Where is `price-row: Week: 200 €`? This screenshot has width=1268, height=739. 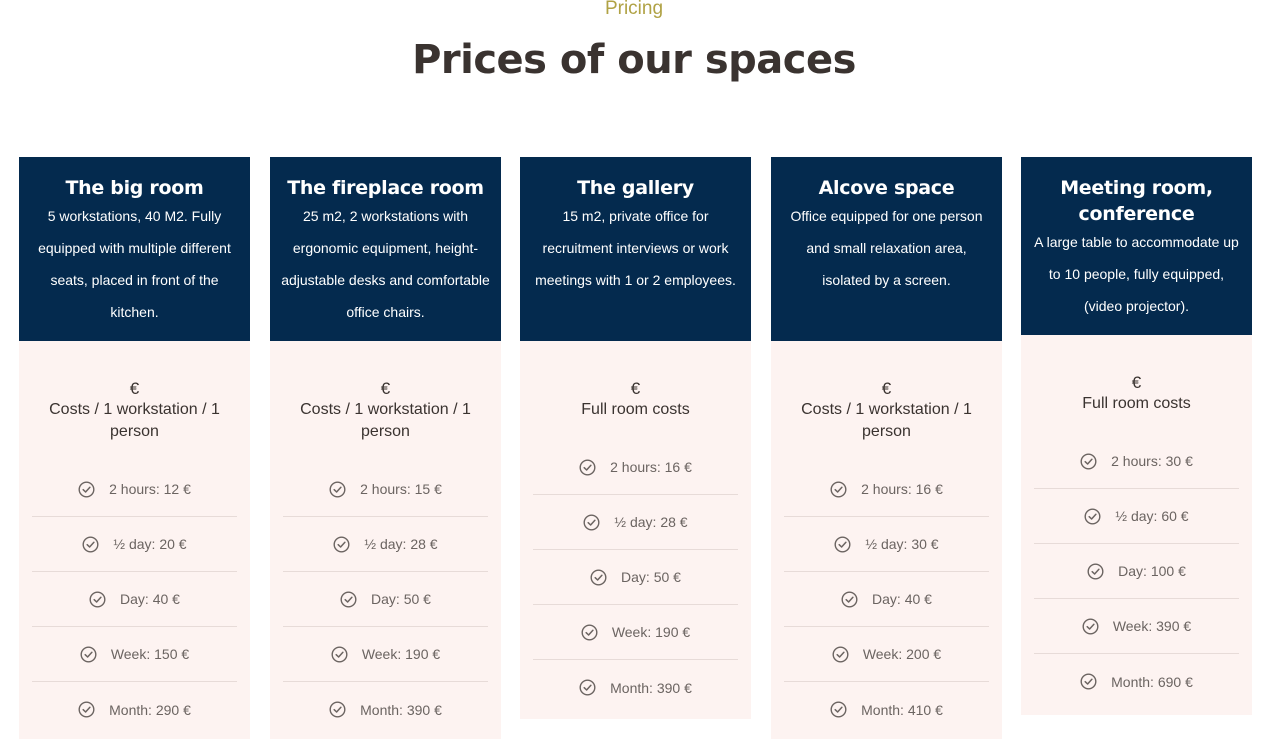
price-row: Week: 200 € is located at coordinates (886, 654).